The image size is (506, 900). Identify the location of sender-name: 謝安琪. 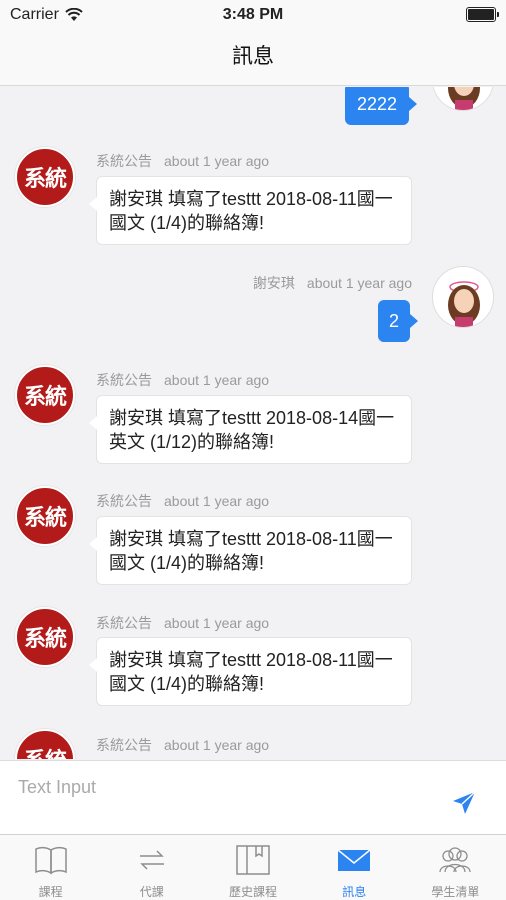
(273, 283).